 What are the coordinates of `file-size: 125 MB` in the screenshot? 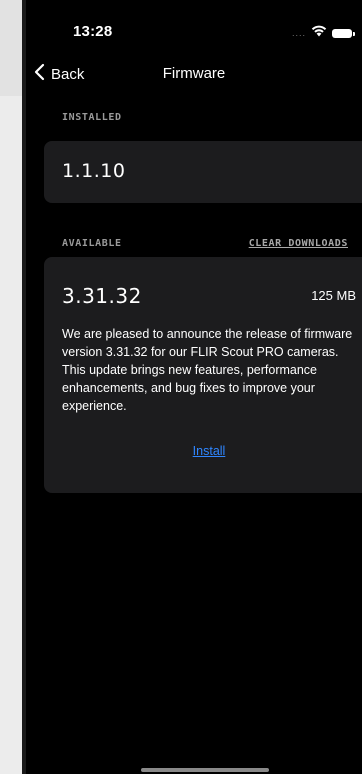 It's located at (333, 295).